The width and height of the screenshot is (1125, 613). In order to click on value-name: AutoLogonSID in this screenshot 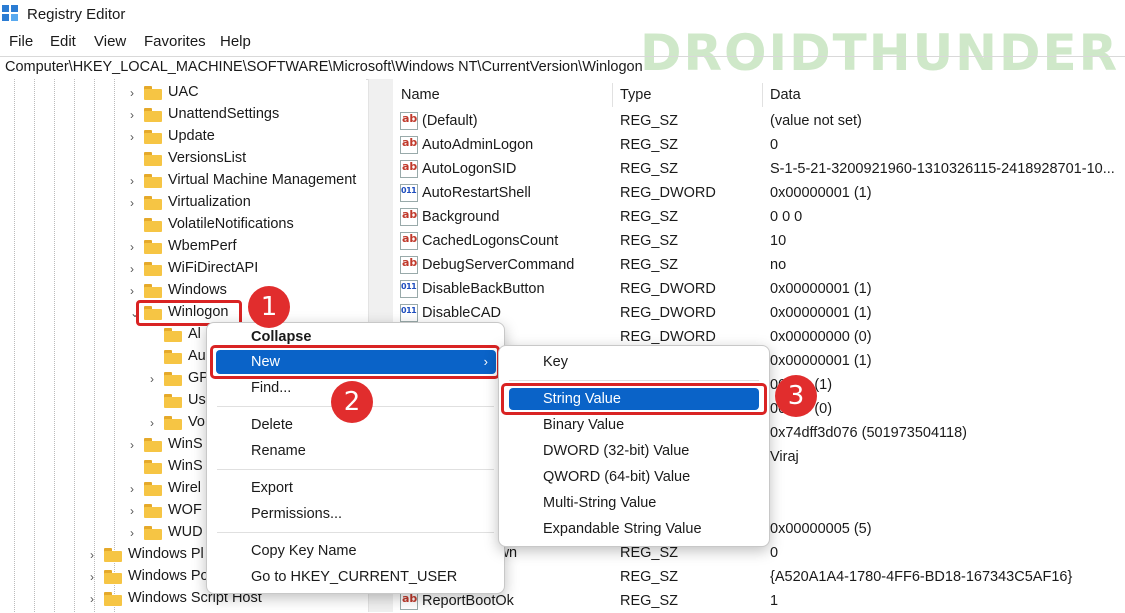, I will do `click(469, 169)`.